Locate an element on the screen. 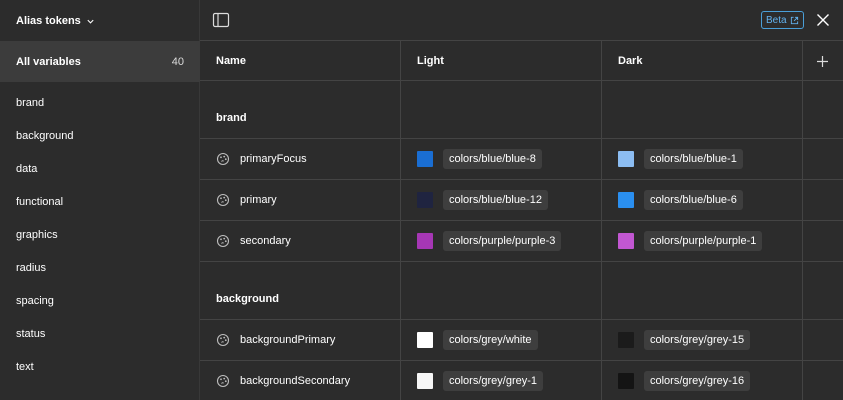 This screenshot has width=843, height=400. variable-name-cell: primary is located at coordinates (246, 200).